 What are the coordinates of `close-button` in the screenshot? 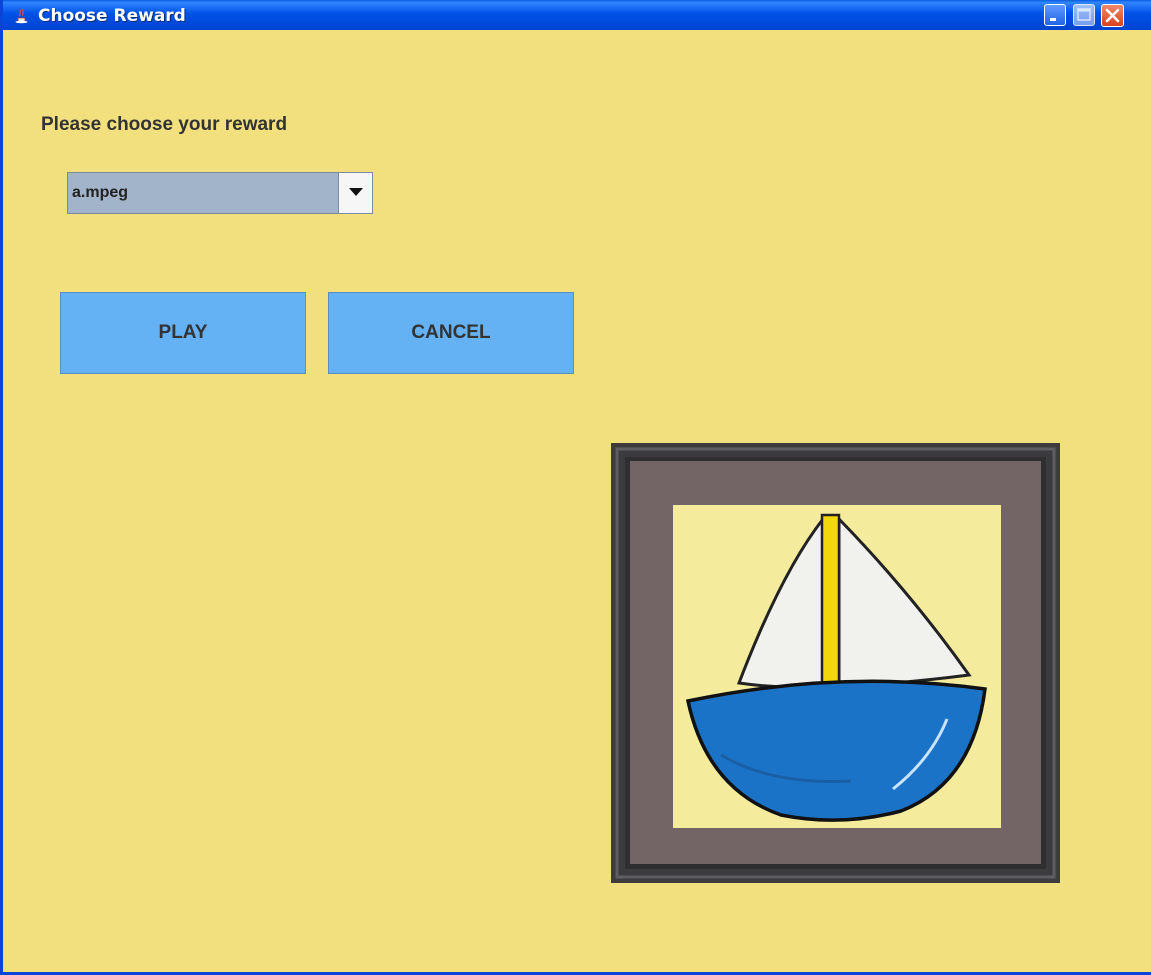 It's located at (1112, 15).